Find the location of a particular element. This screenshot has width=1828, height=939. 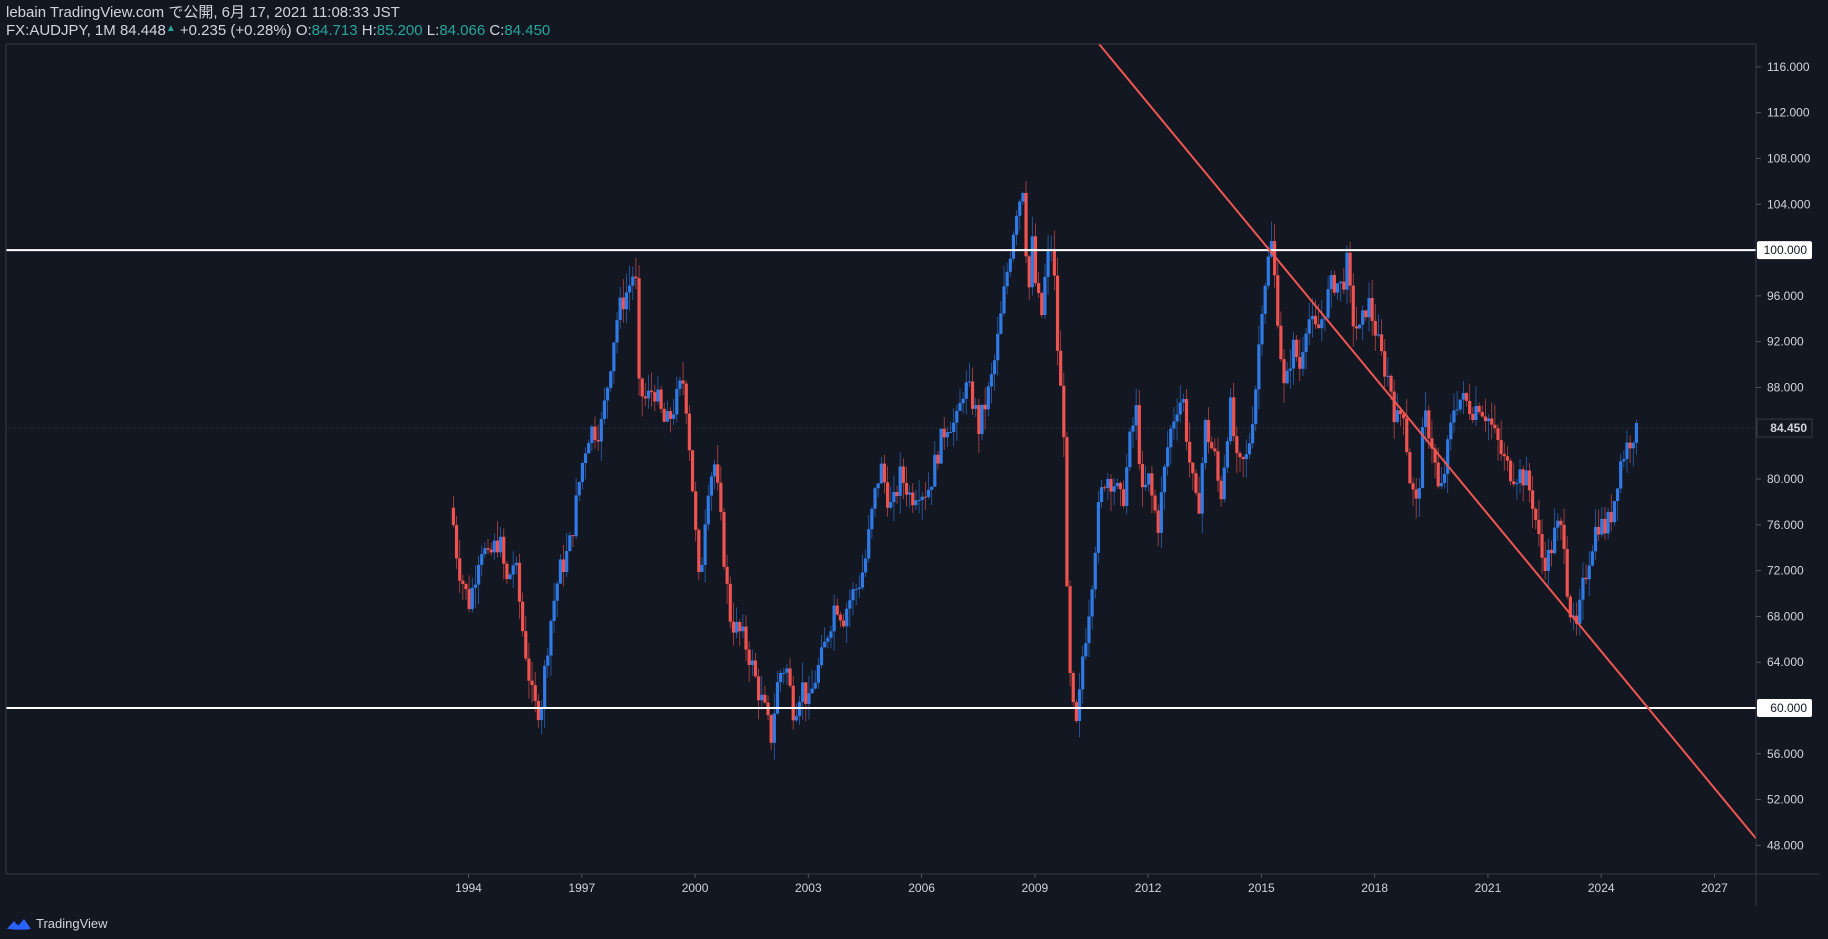

footer-brand-text: TradingView is located at coordinates (72, 923).